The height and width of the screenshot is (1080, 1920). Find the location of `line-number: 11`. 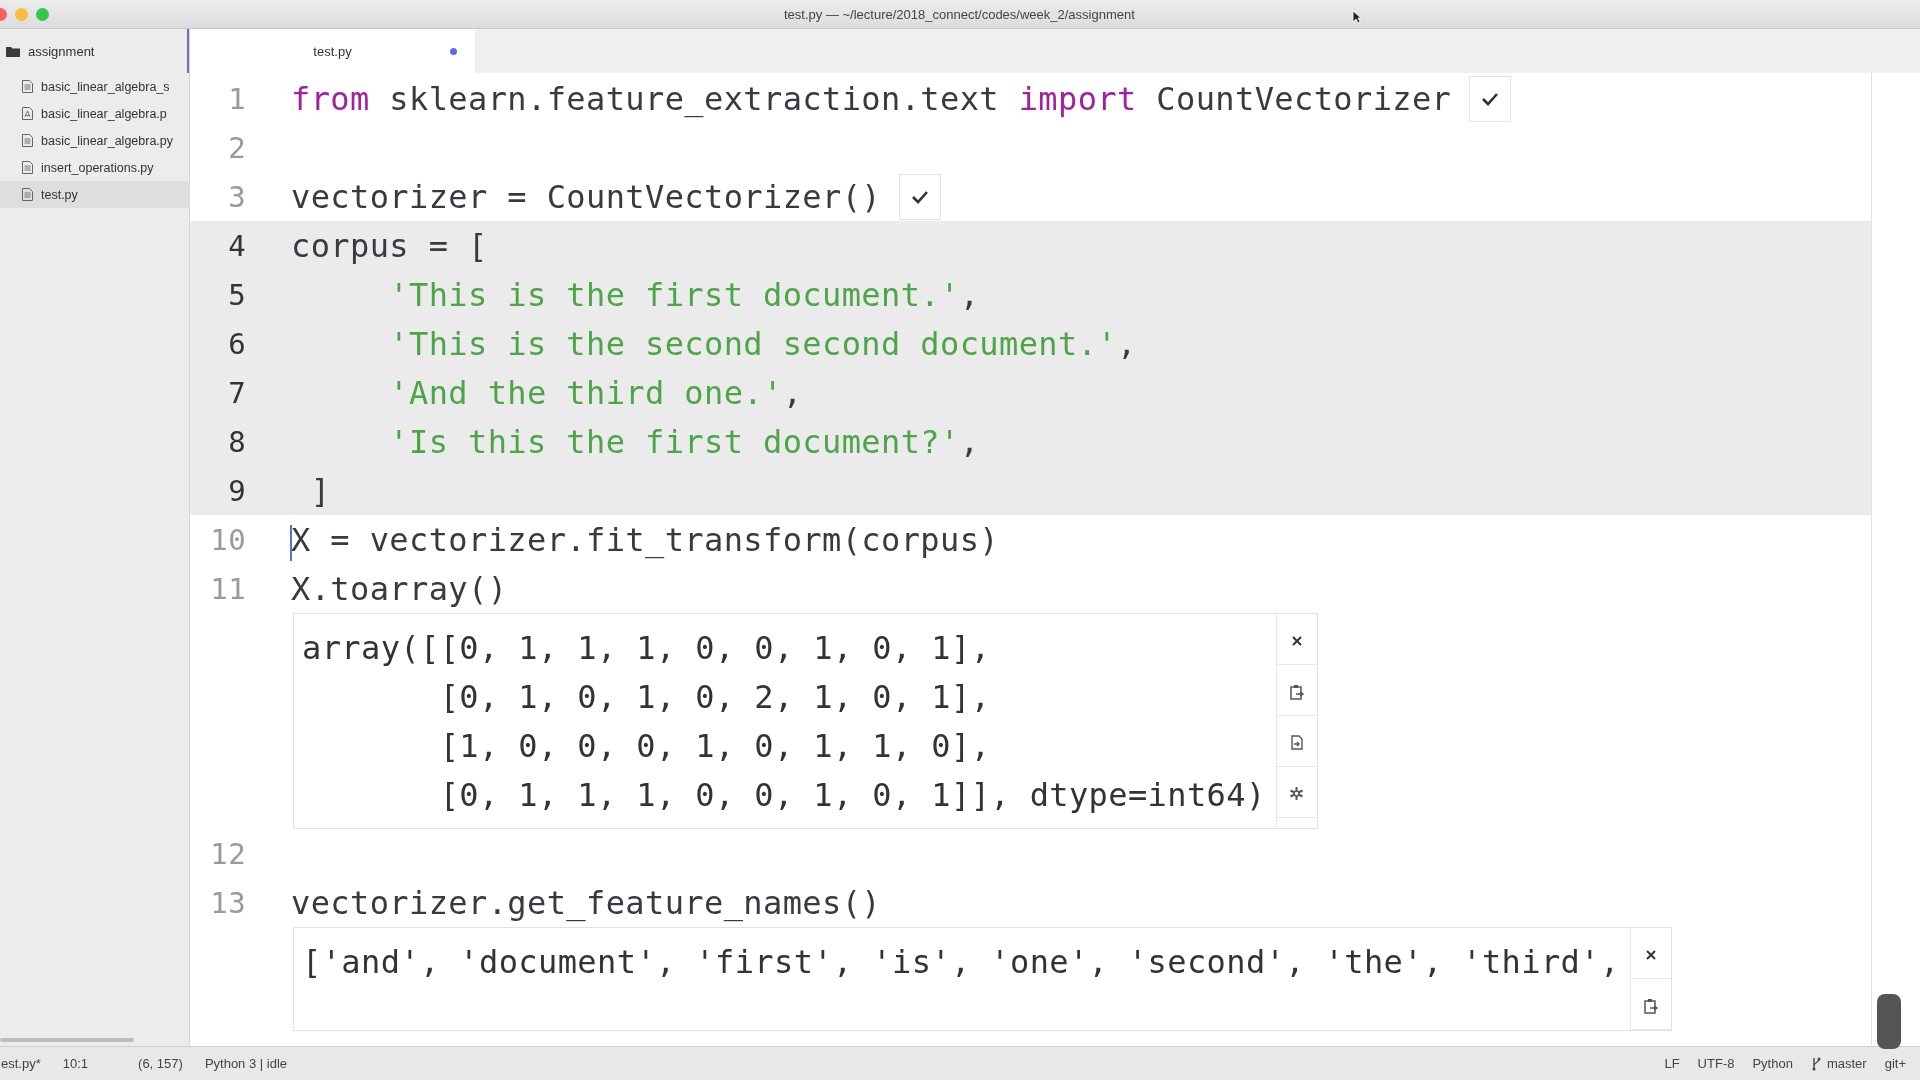

line-number: 11 is located at coordinates (227, 588).